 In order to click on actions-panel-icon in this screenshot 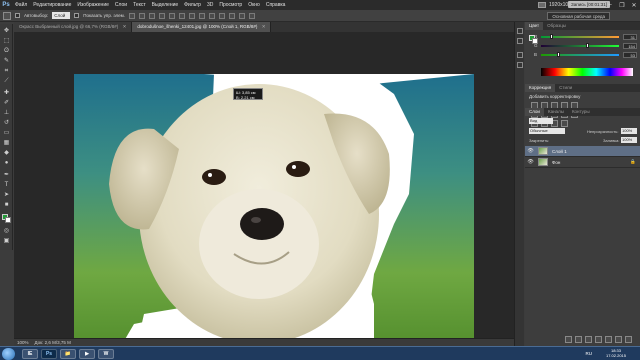, I will do `click(520, 41)`.